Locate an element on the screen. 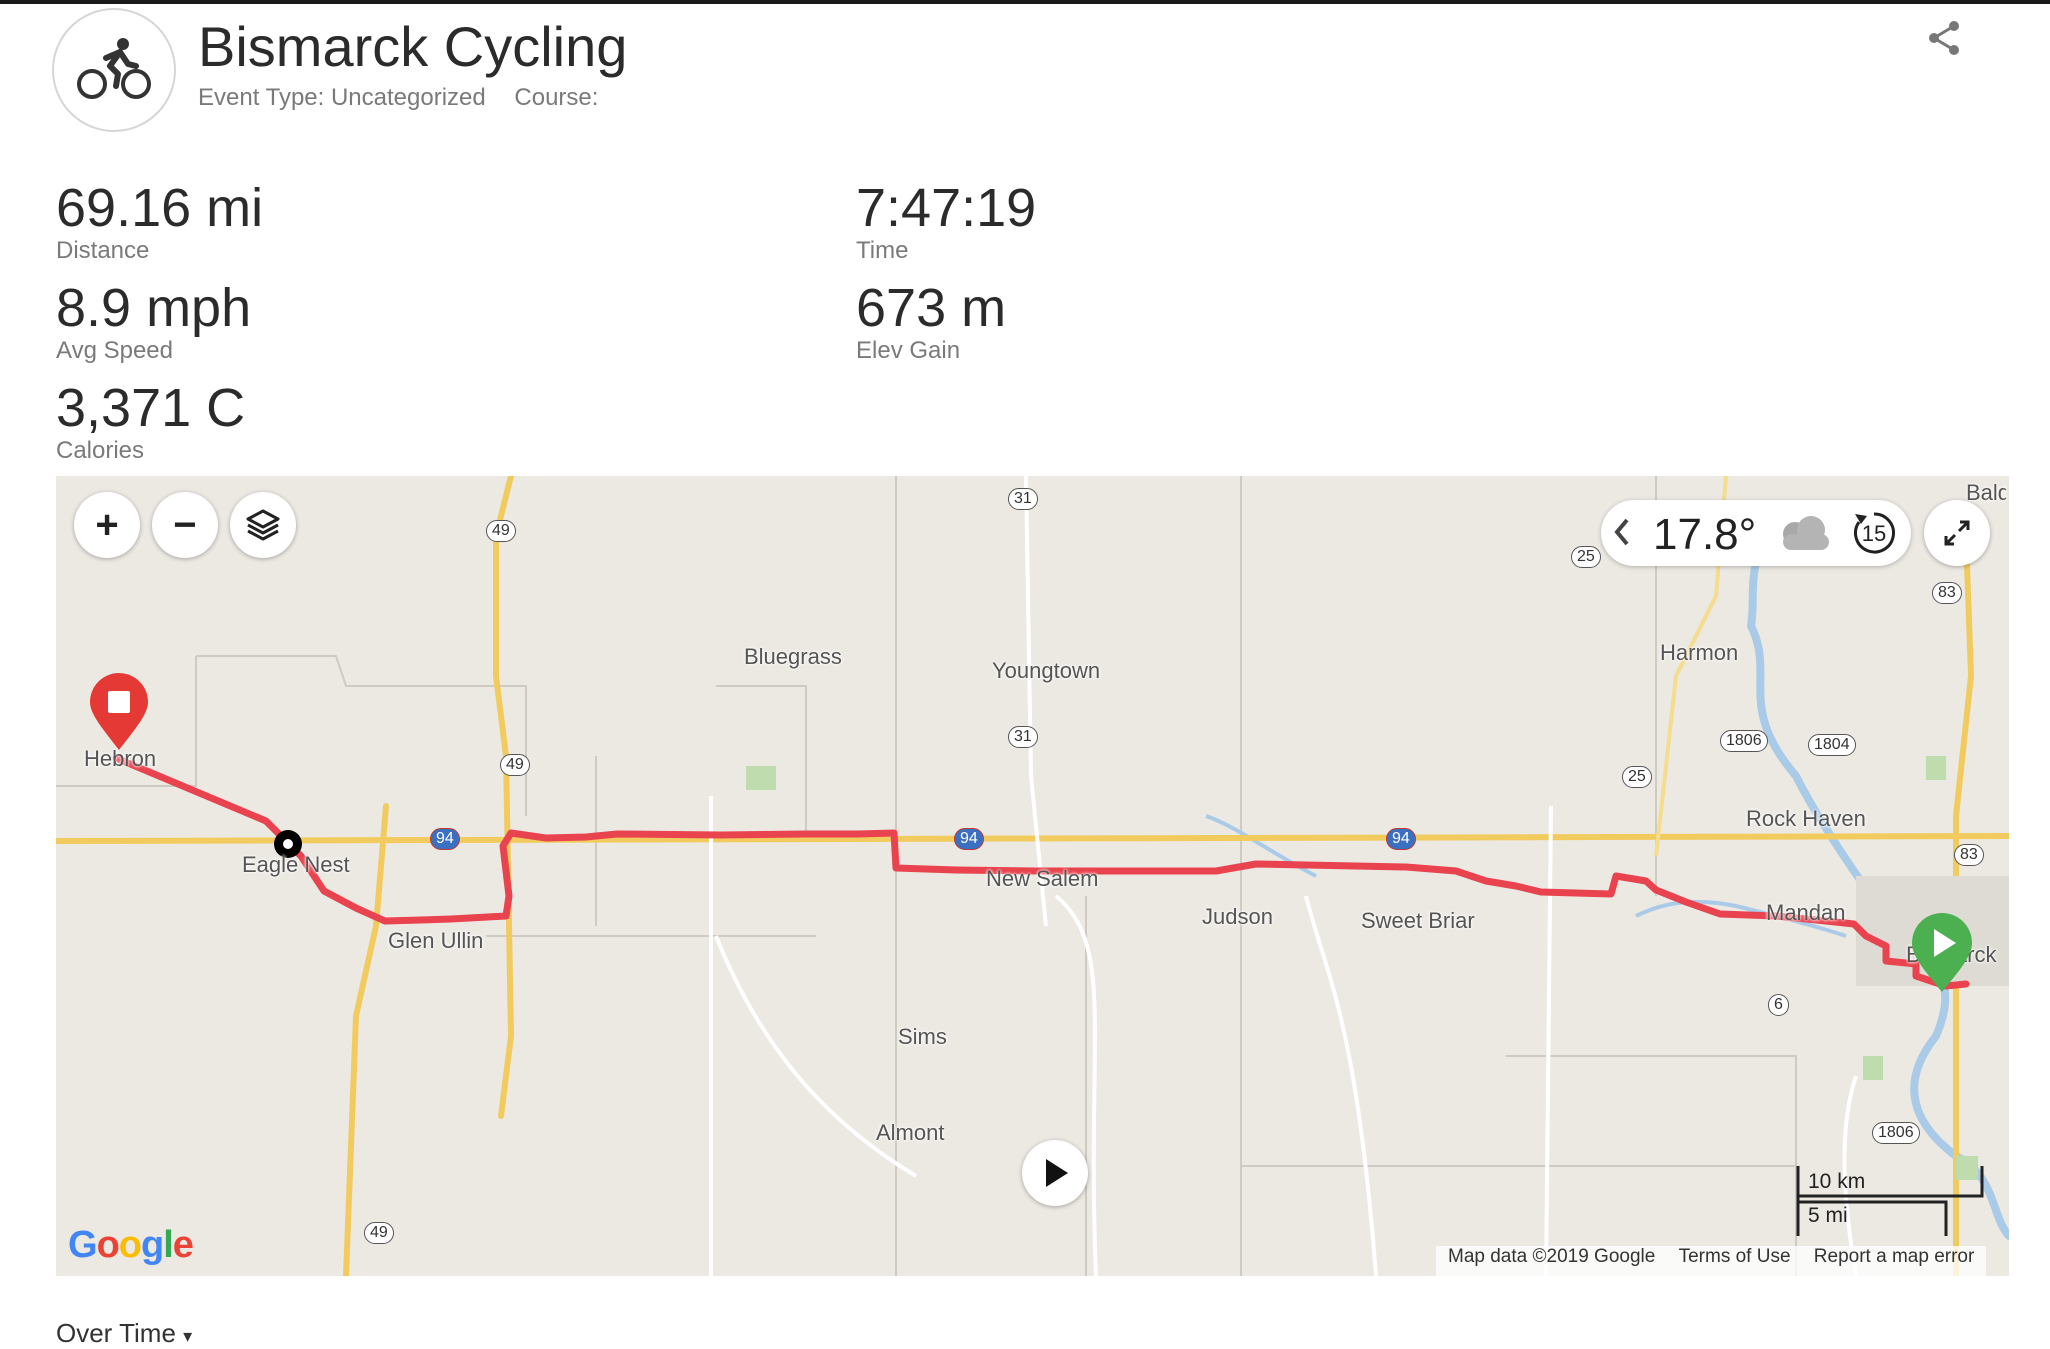 This screenshot has width=2050, height=1349. stat-value: 8.9 mph is located at coordinates (154, 308).